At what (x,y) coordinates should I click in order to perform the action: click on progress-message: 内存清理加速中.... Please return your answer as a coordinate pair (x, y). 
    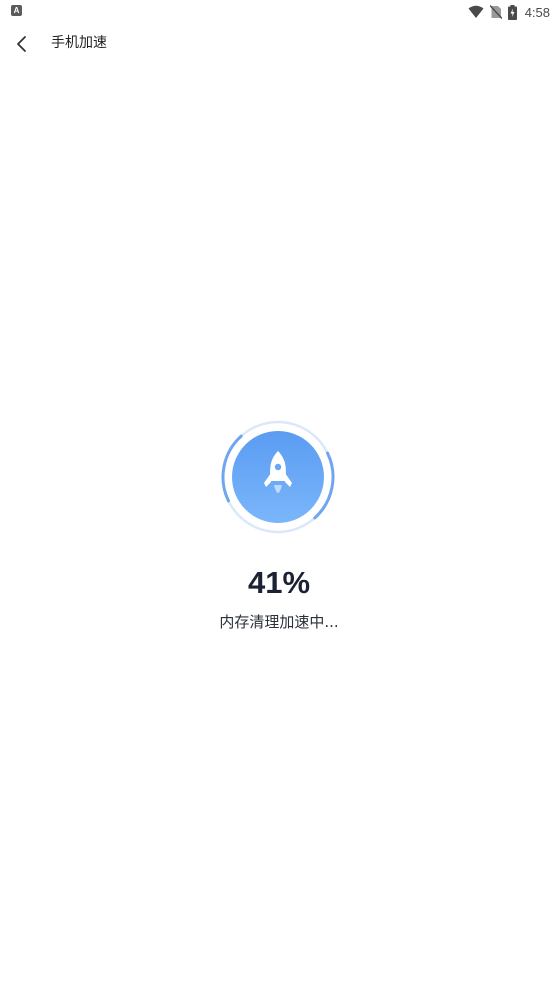
    Looking at the image, I should click on (279, 622).